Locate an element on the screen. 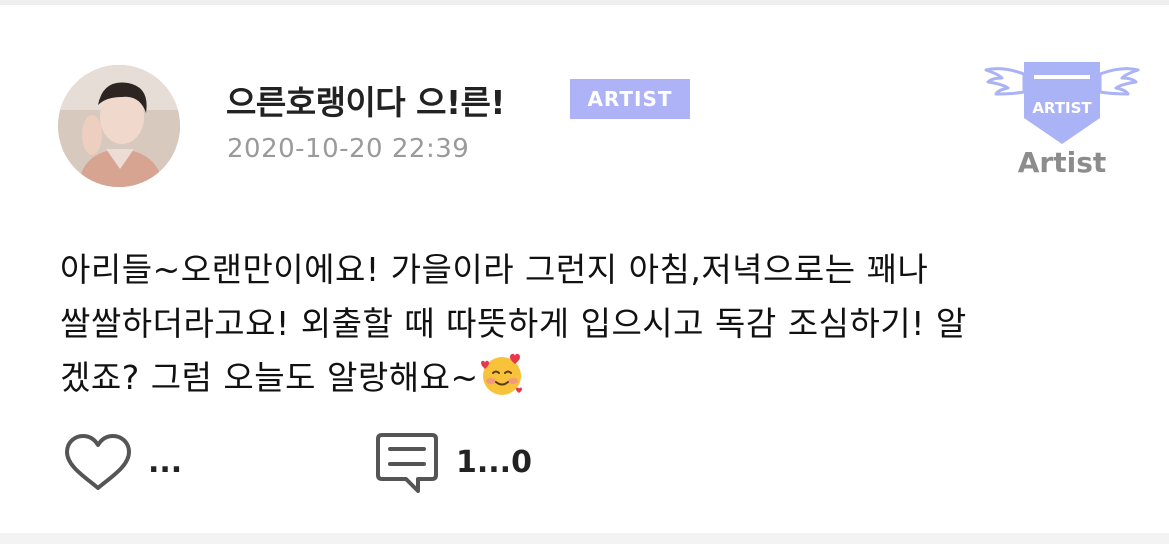 This screenshot has height=544, width=1169. comment-button is located at coordinates (407, 463).